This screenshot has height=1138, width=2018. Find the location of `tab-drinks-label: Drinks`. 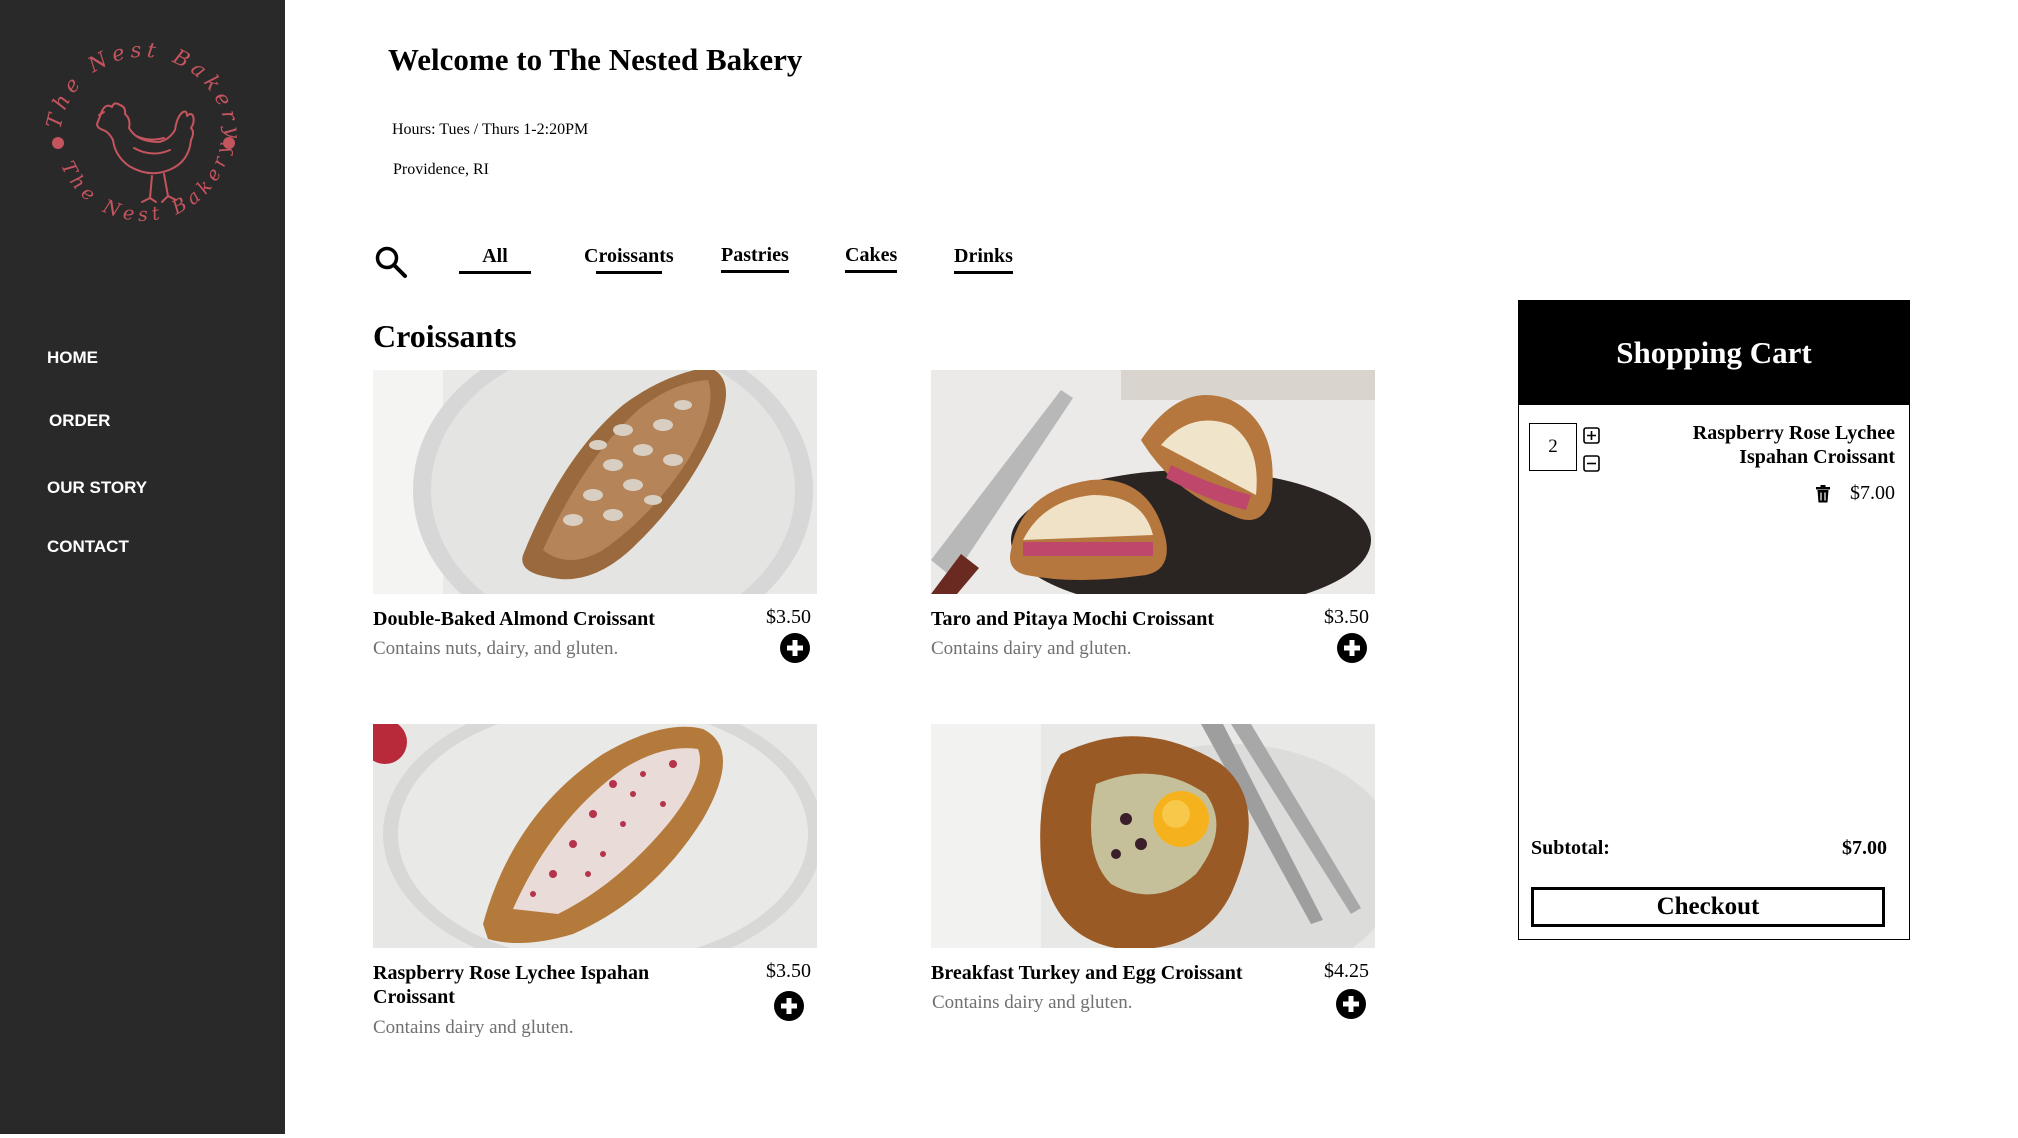

tab-drinks-label: Drinks is located at coordinates (983, 256).